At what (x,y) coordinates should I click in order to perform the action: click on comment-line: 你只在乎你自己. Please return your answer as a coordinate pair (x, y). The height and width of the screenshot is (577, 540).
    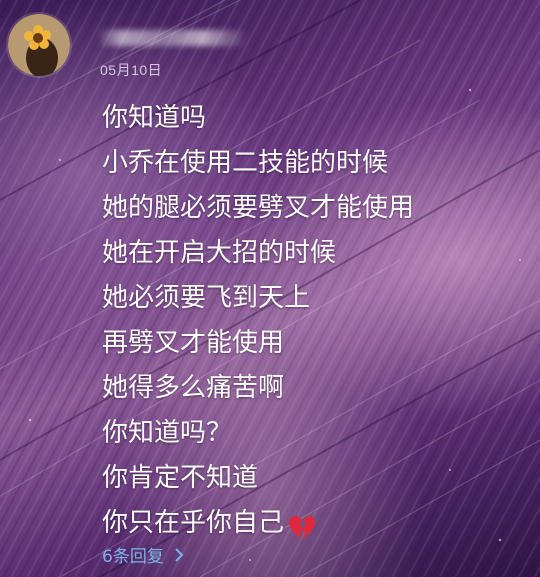
    Looking at the image, I should click on (258, 523).